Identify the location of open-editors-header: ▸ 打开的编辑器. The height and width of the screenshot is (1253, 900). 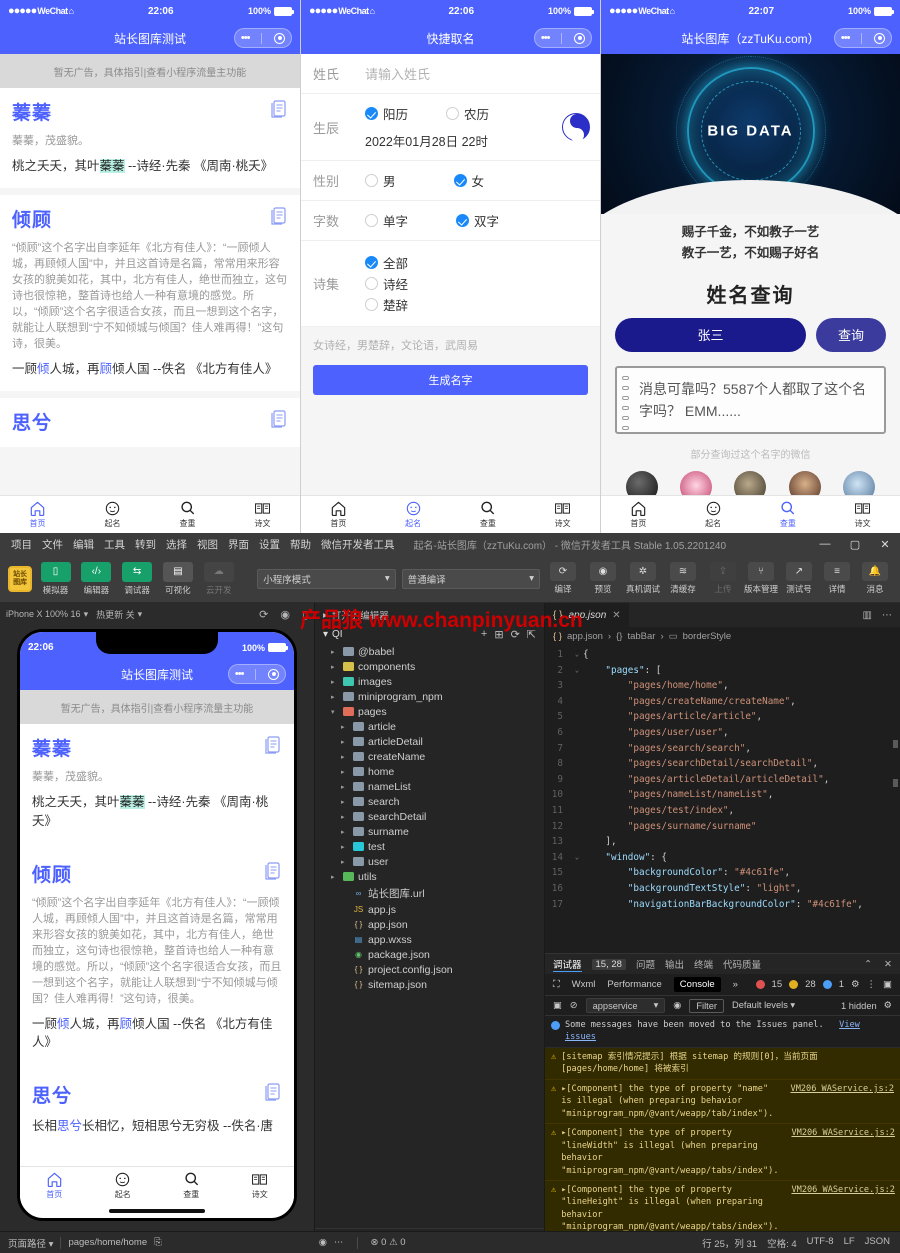
(429, 615).